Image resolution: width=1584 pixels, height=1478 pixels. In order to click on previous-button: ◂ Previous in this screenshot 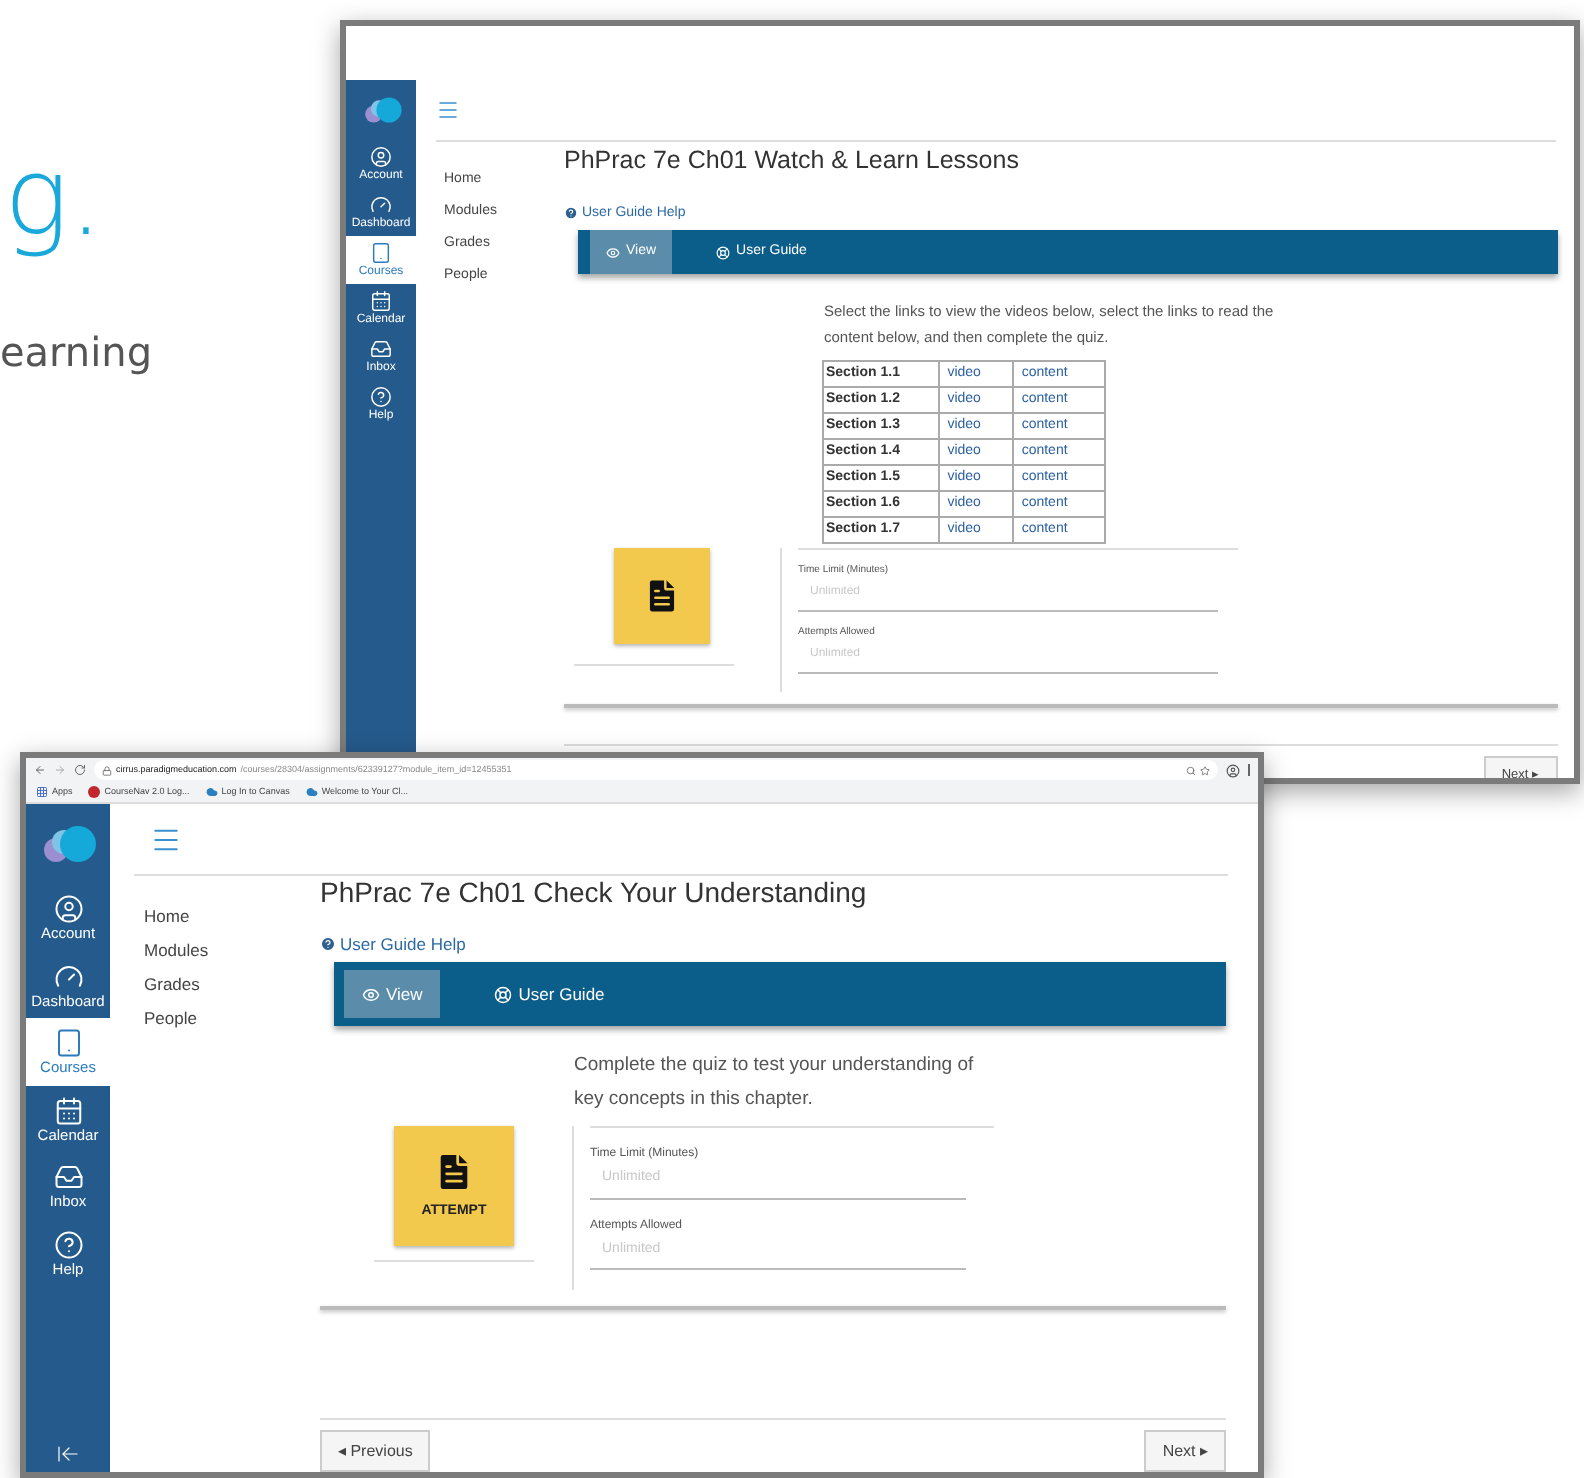, I will do `click(375, 1451)`.